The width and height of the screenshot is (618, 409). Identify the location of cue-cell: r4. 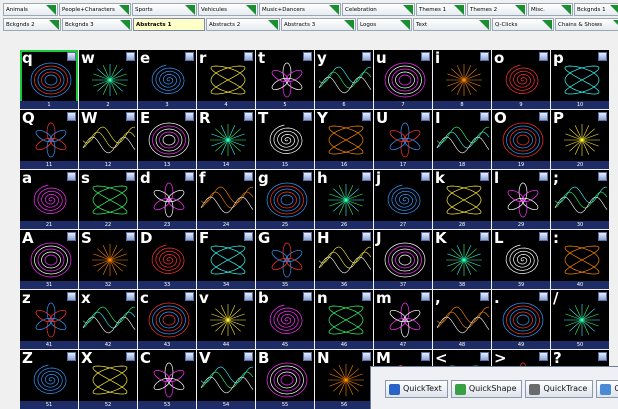
(226, 79).